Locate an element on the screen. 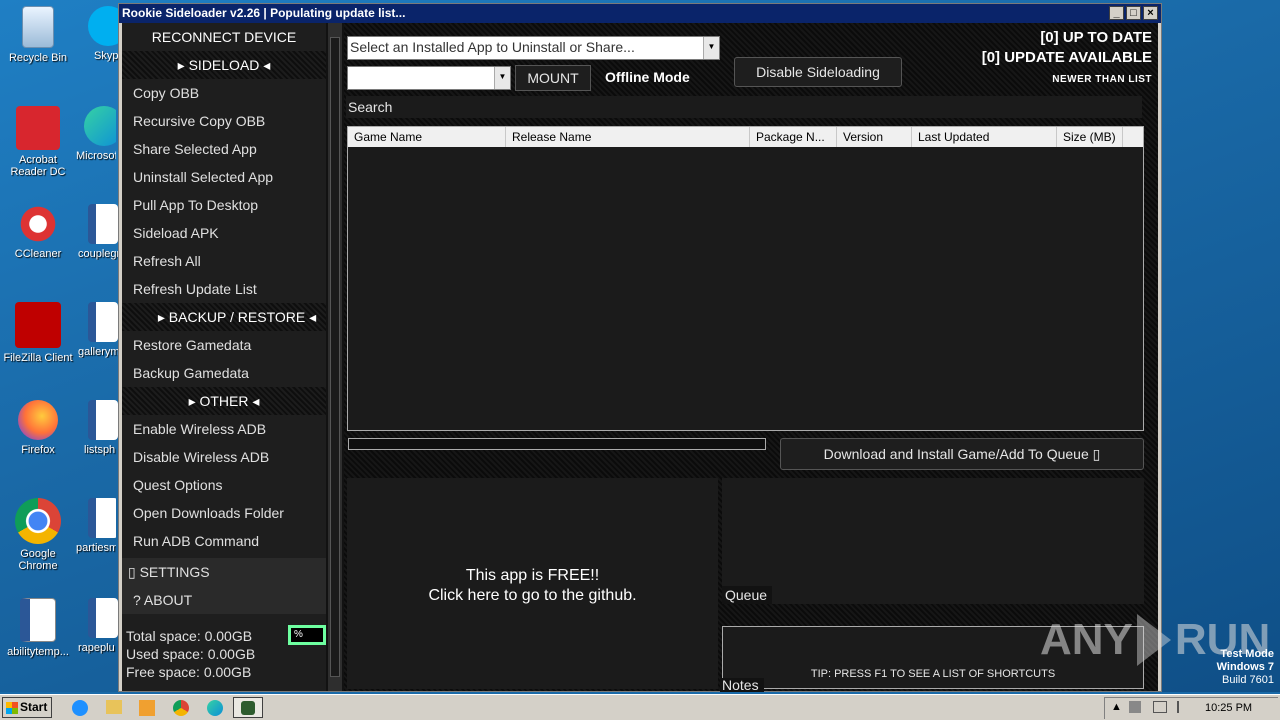  mount-button: MOUNT is located at coordinates (553, 78).